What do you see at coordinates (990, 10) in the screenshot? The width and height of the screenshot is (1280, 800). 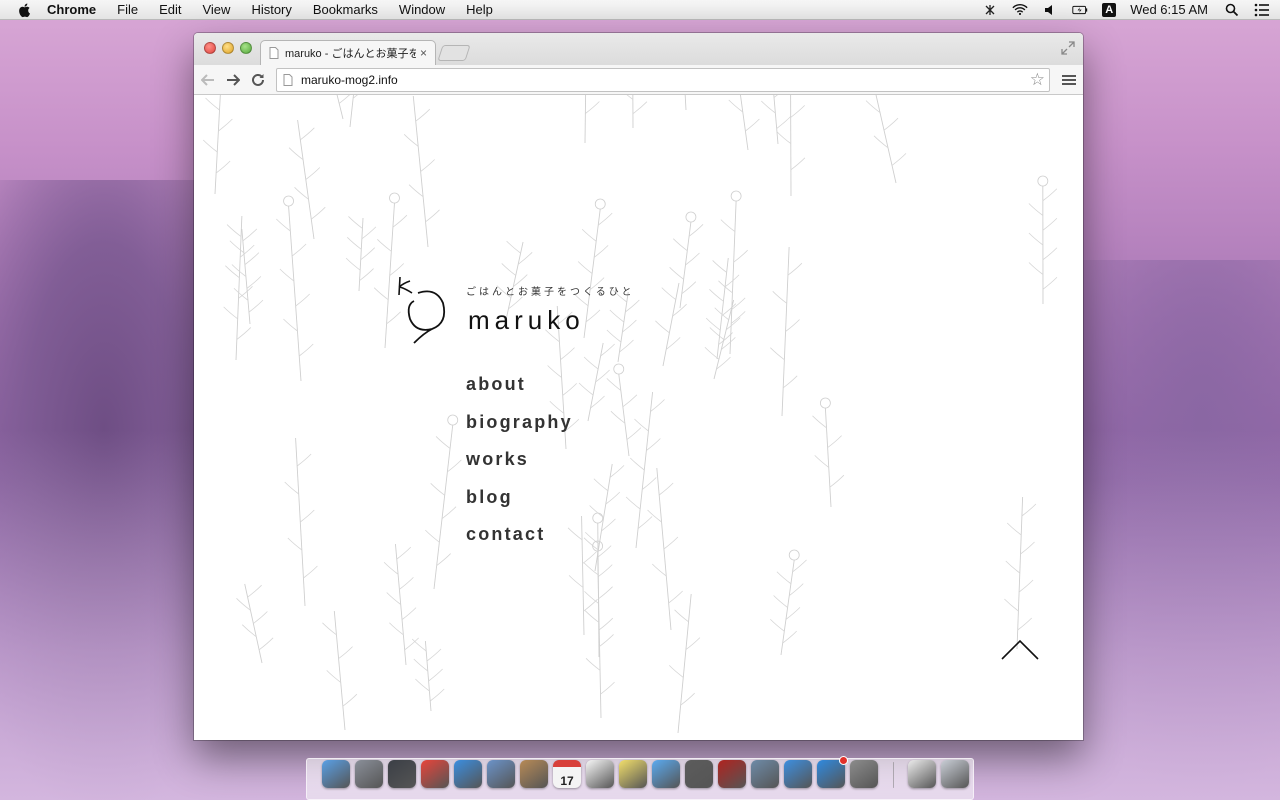 I see `bluetooth-icon` at bounding box center [990, 10].